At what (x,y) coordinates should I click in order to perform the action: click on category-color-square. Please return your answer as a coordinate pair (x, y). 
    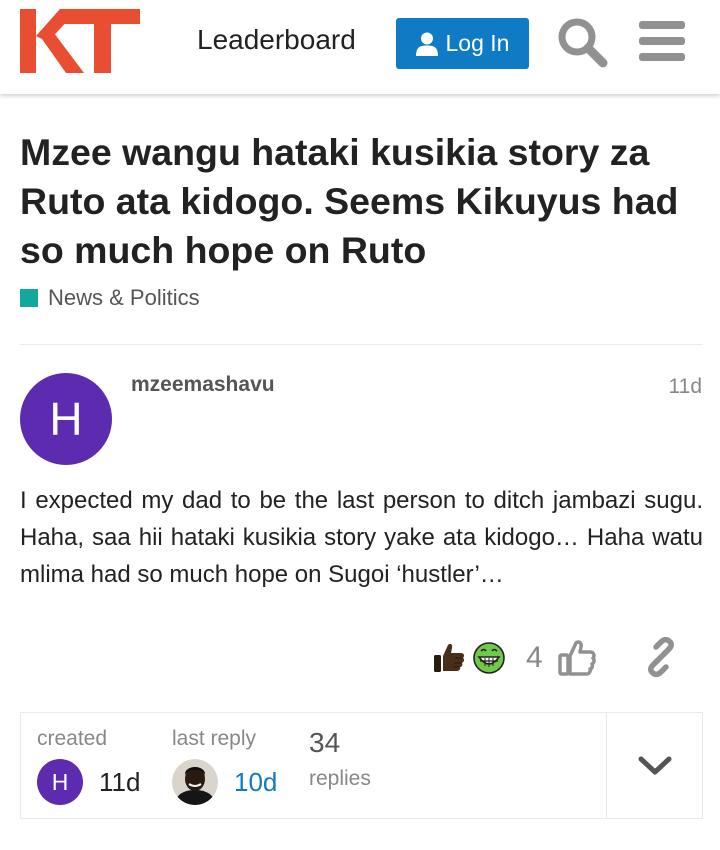
    Looking at the image, I should click on (29, 298).